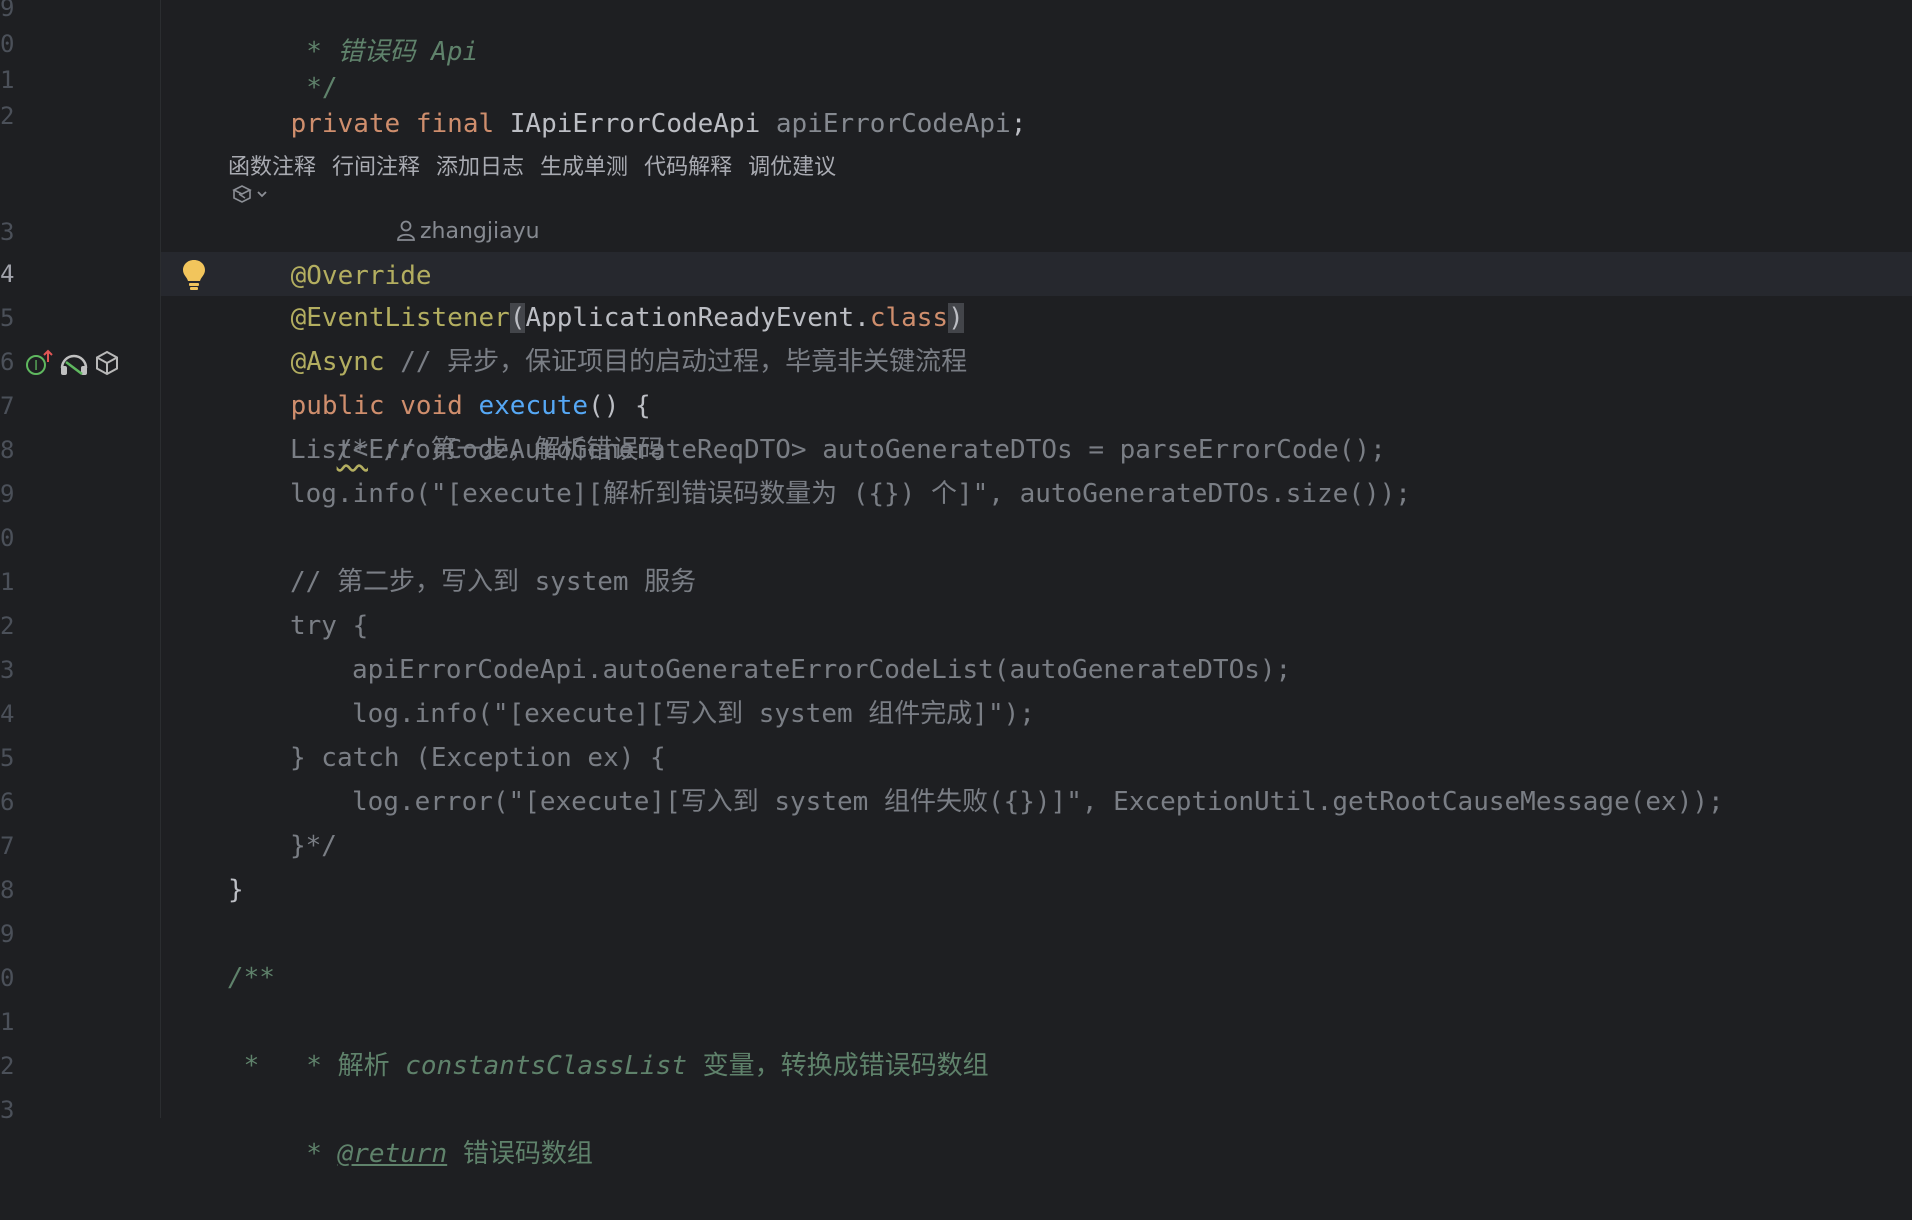 This screenshot has width=1912, height=1220. Describe the element at coordinates (313, 846) in the screenshot. I see `code-line: }*/` at that location.